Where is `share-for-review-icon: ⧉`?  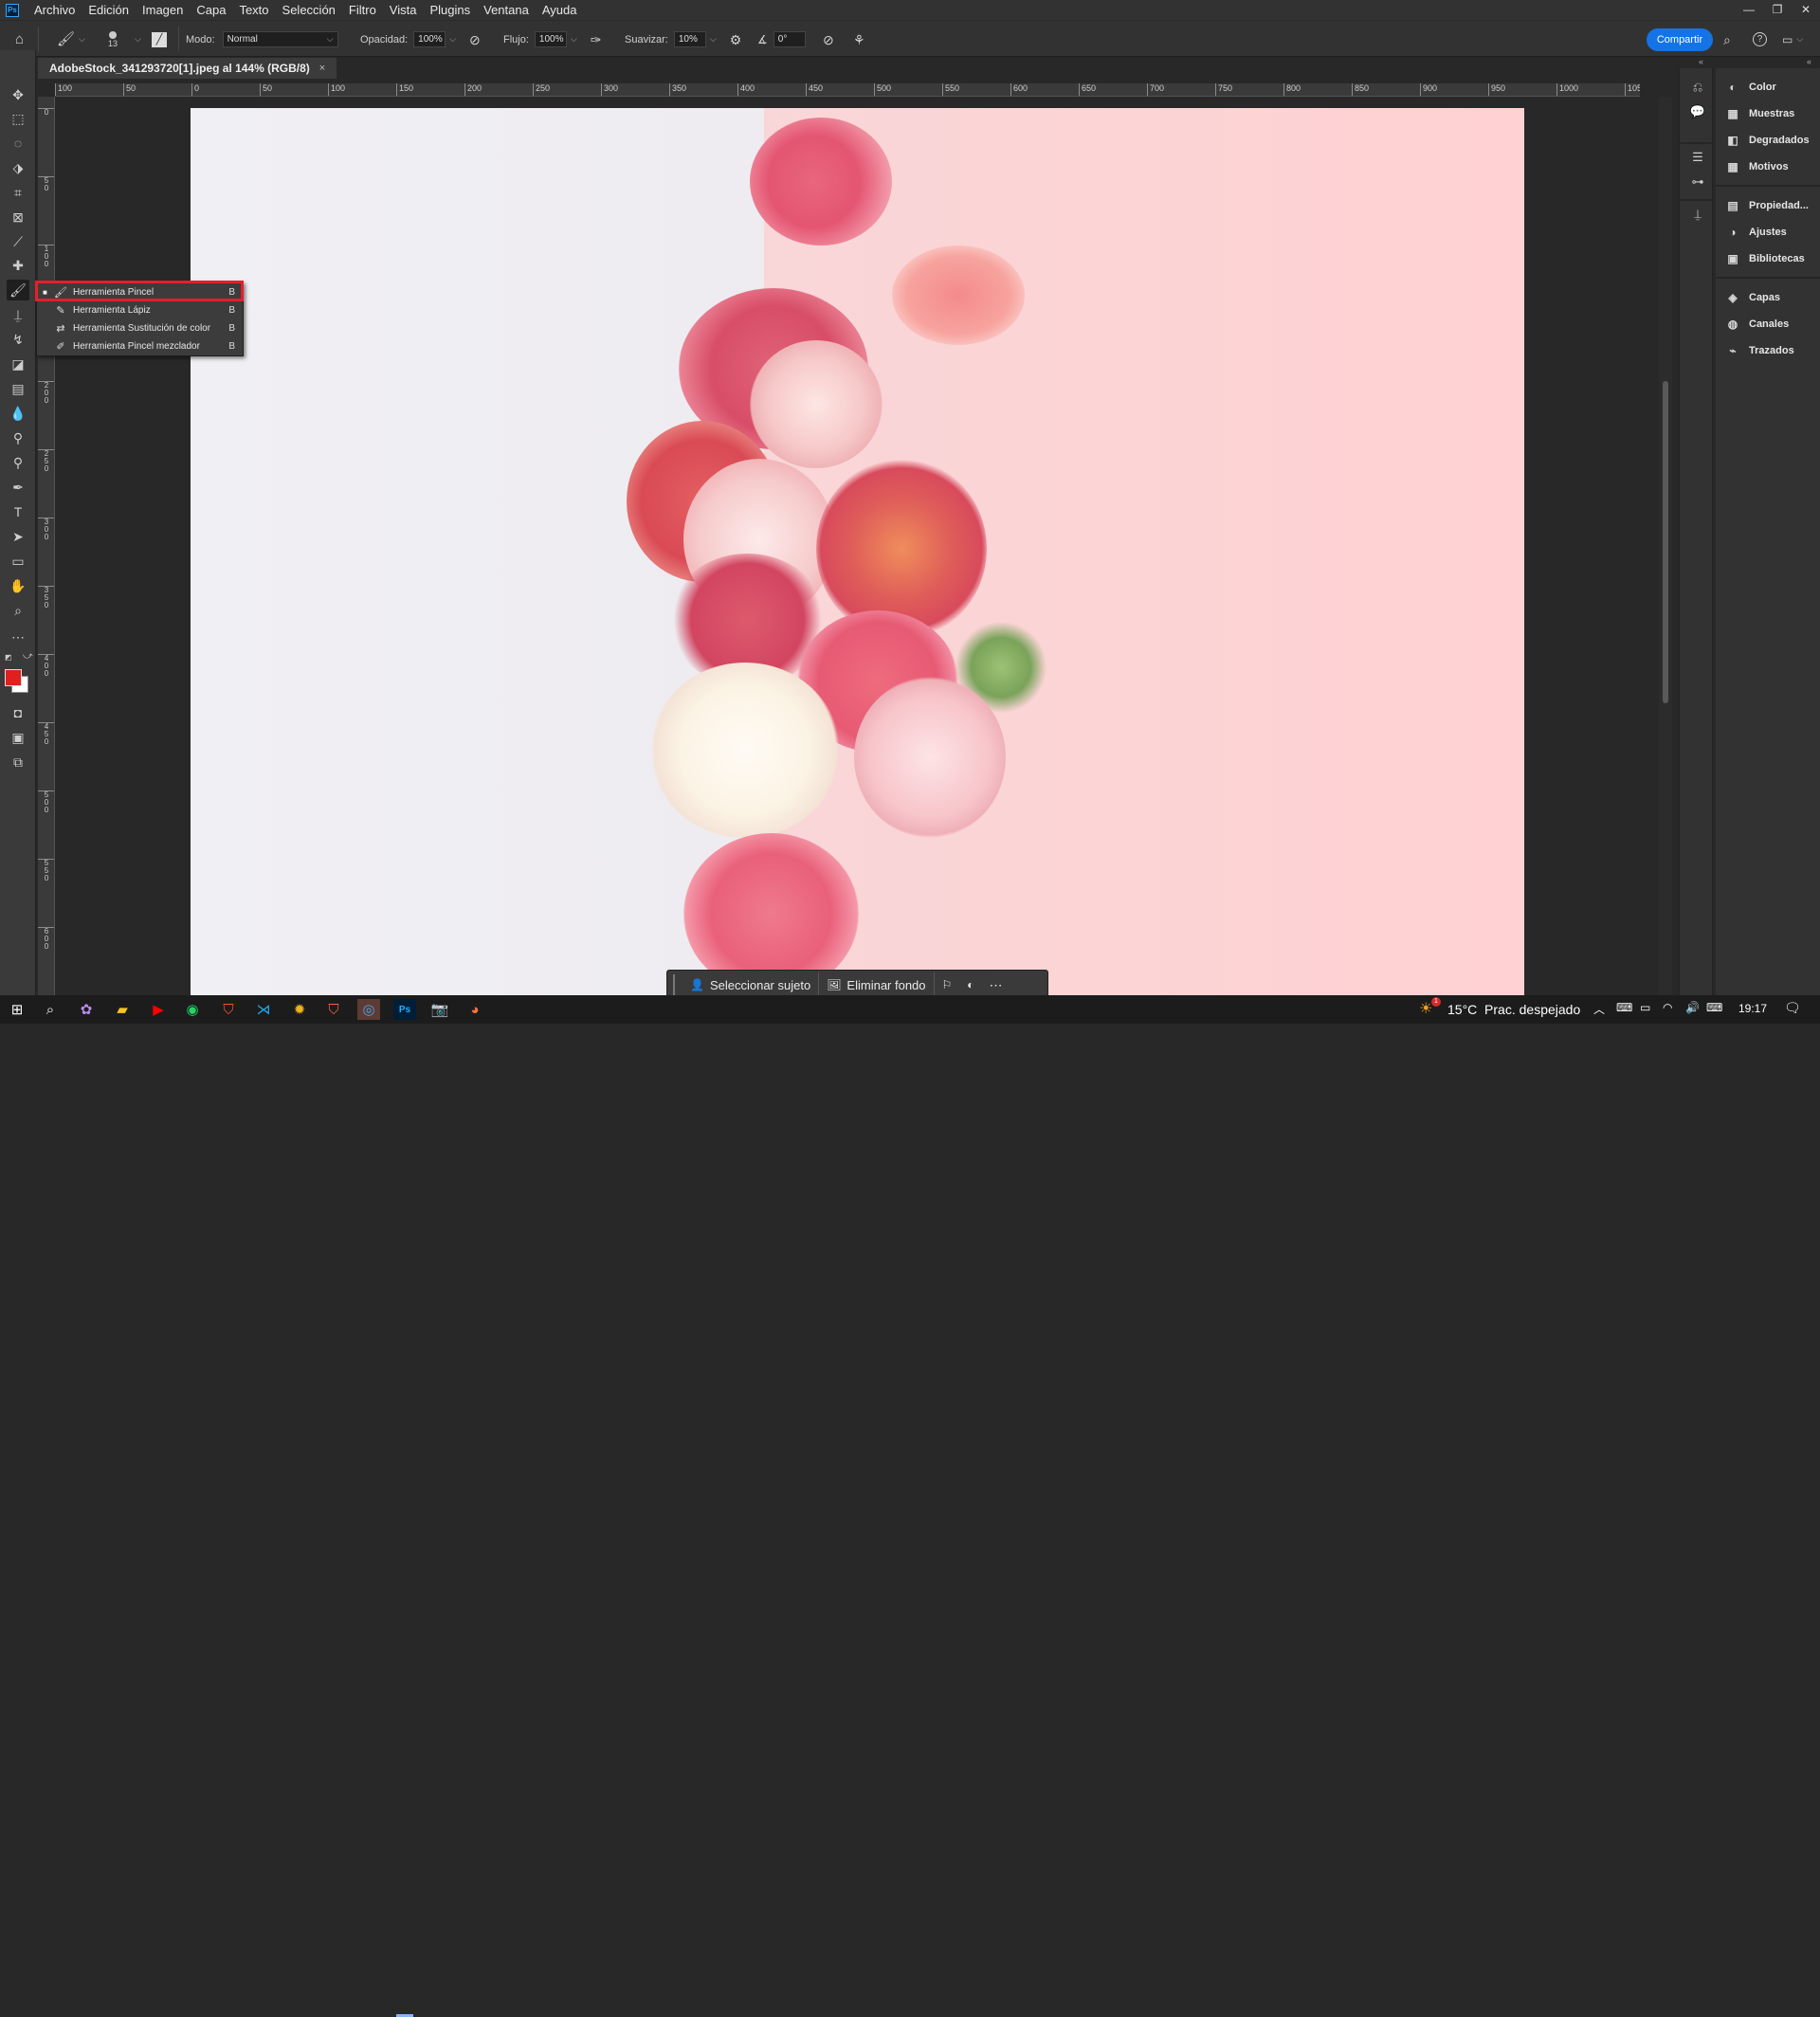 share-for-review-icon: ⧉ is located at coordinates (18, 762).